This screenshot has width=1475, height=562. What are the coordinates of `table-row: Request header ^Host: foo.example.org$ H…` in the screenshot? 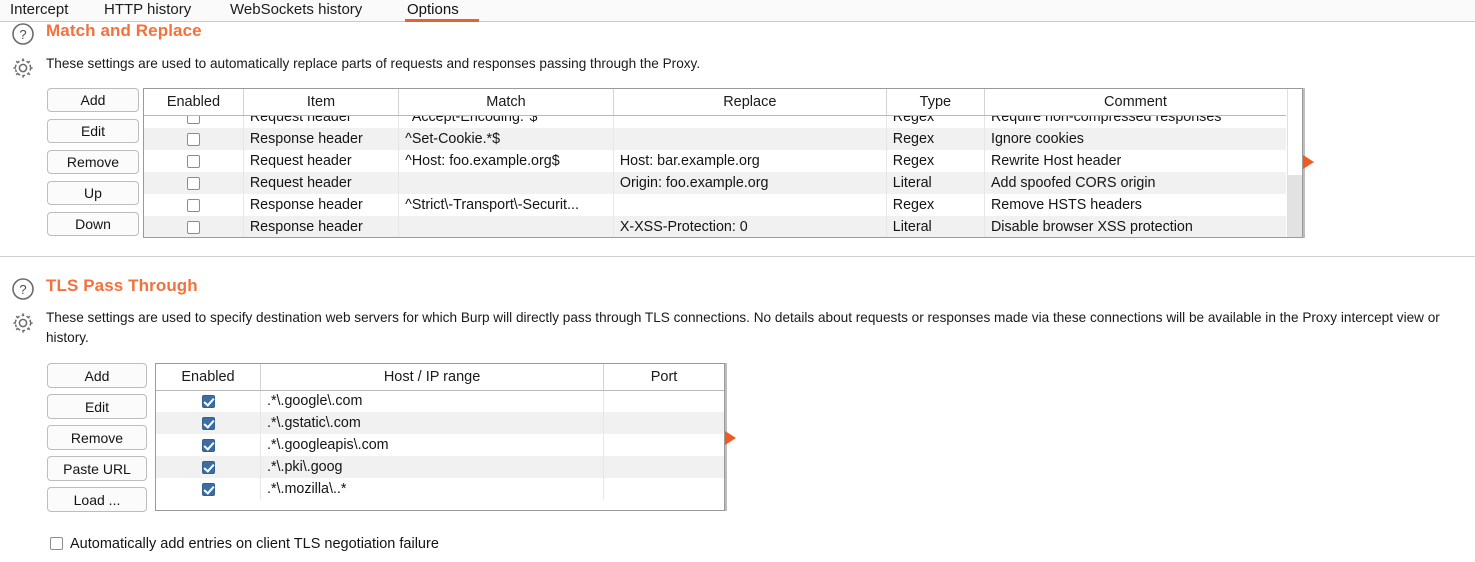 It's located at (715, 161).